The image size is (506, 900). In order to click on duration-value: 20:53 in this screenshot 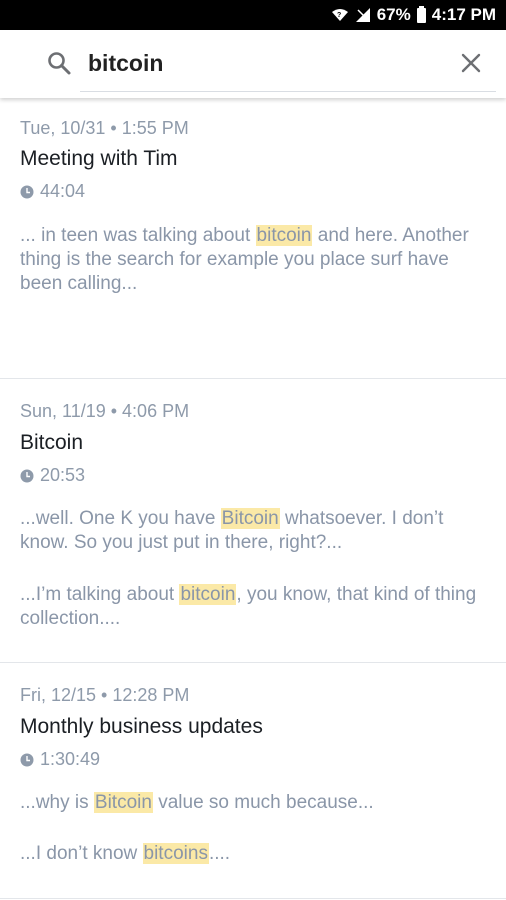, I will do `click(63, 475)`.